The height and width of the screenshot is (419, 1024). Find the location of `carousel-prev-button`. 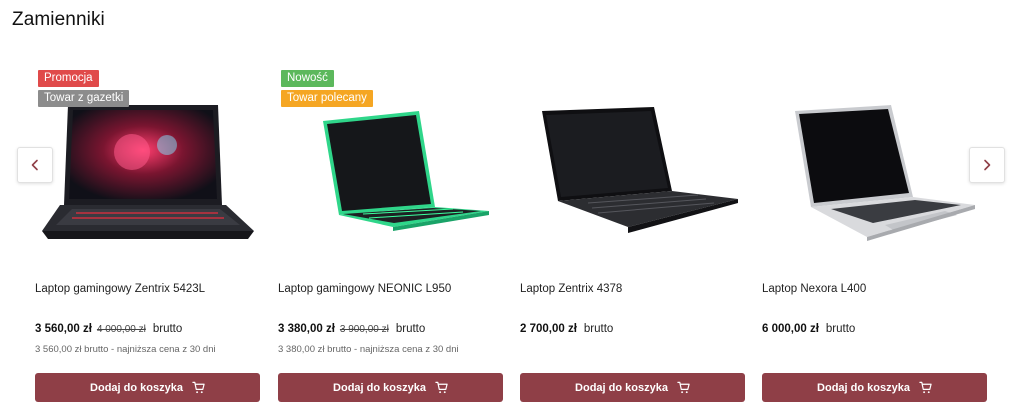

carousel-prev-button is located at coordinates (35, 165).